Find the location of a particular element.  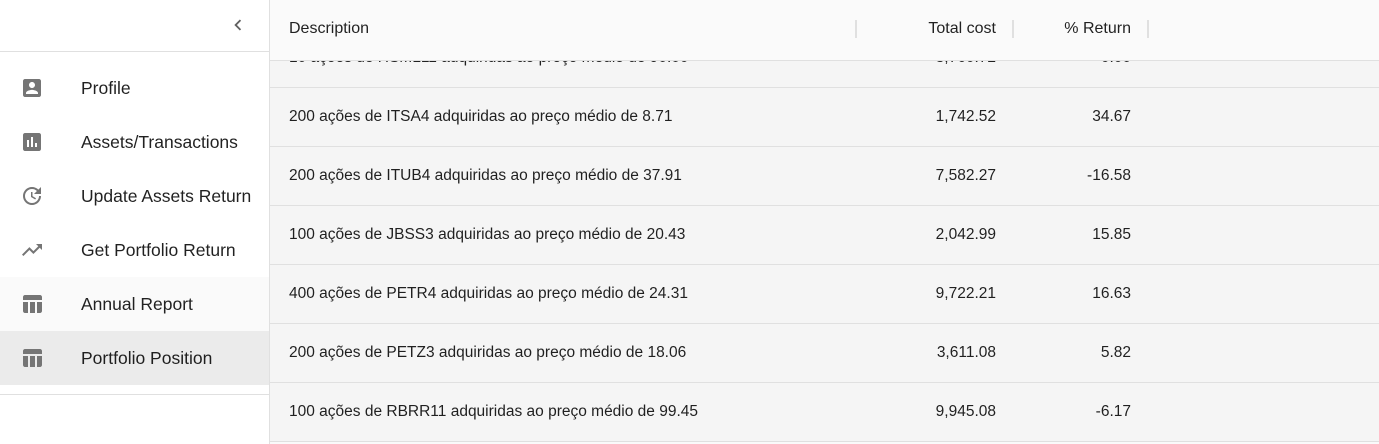

total-cost-cell: 3,611.08 is located at coordinates (966, 352).